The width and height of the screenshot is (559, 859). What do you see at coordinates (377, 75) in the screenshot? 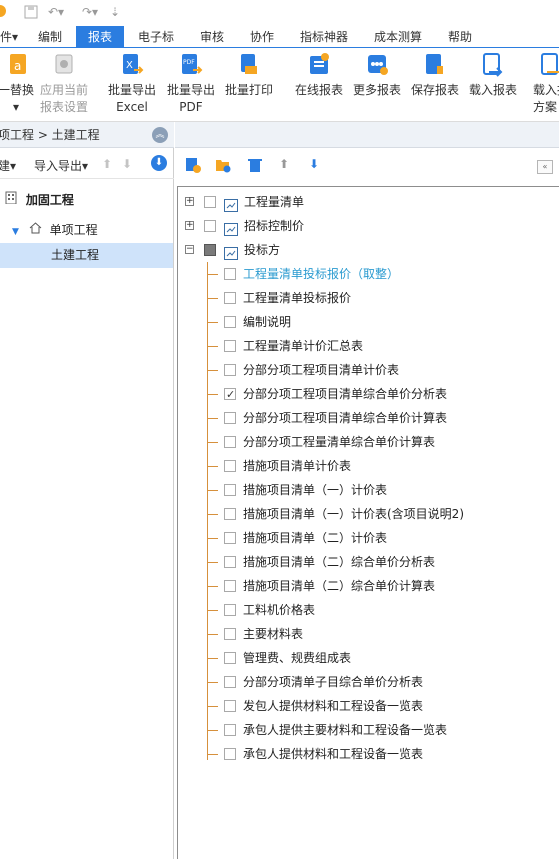
I see `more-reports-button: 更多报表` at bounding box center [377, 75].